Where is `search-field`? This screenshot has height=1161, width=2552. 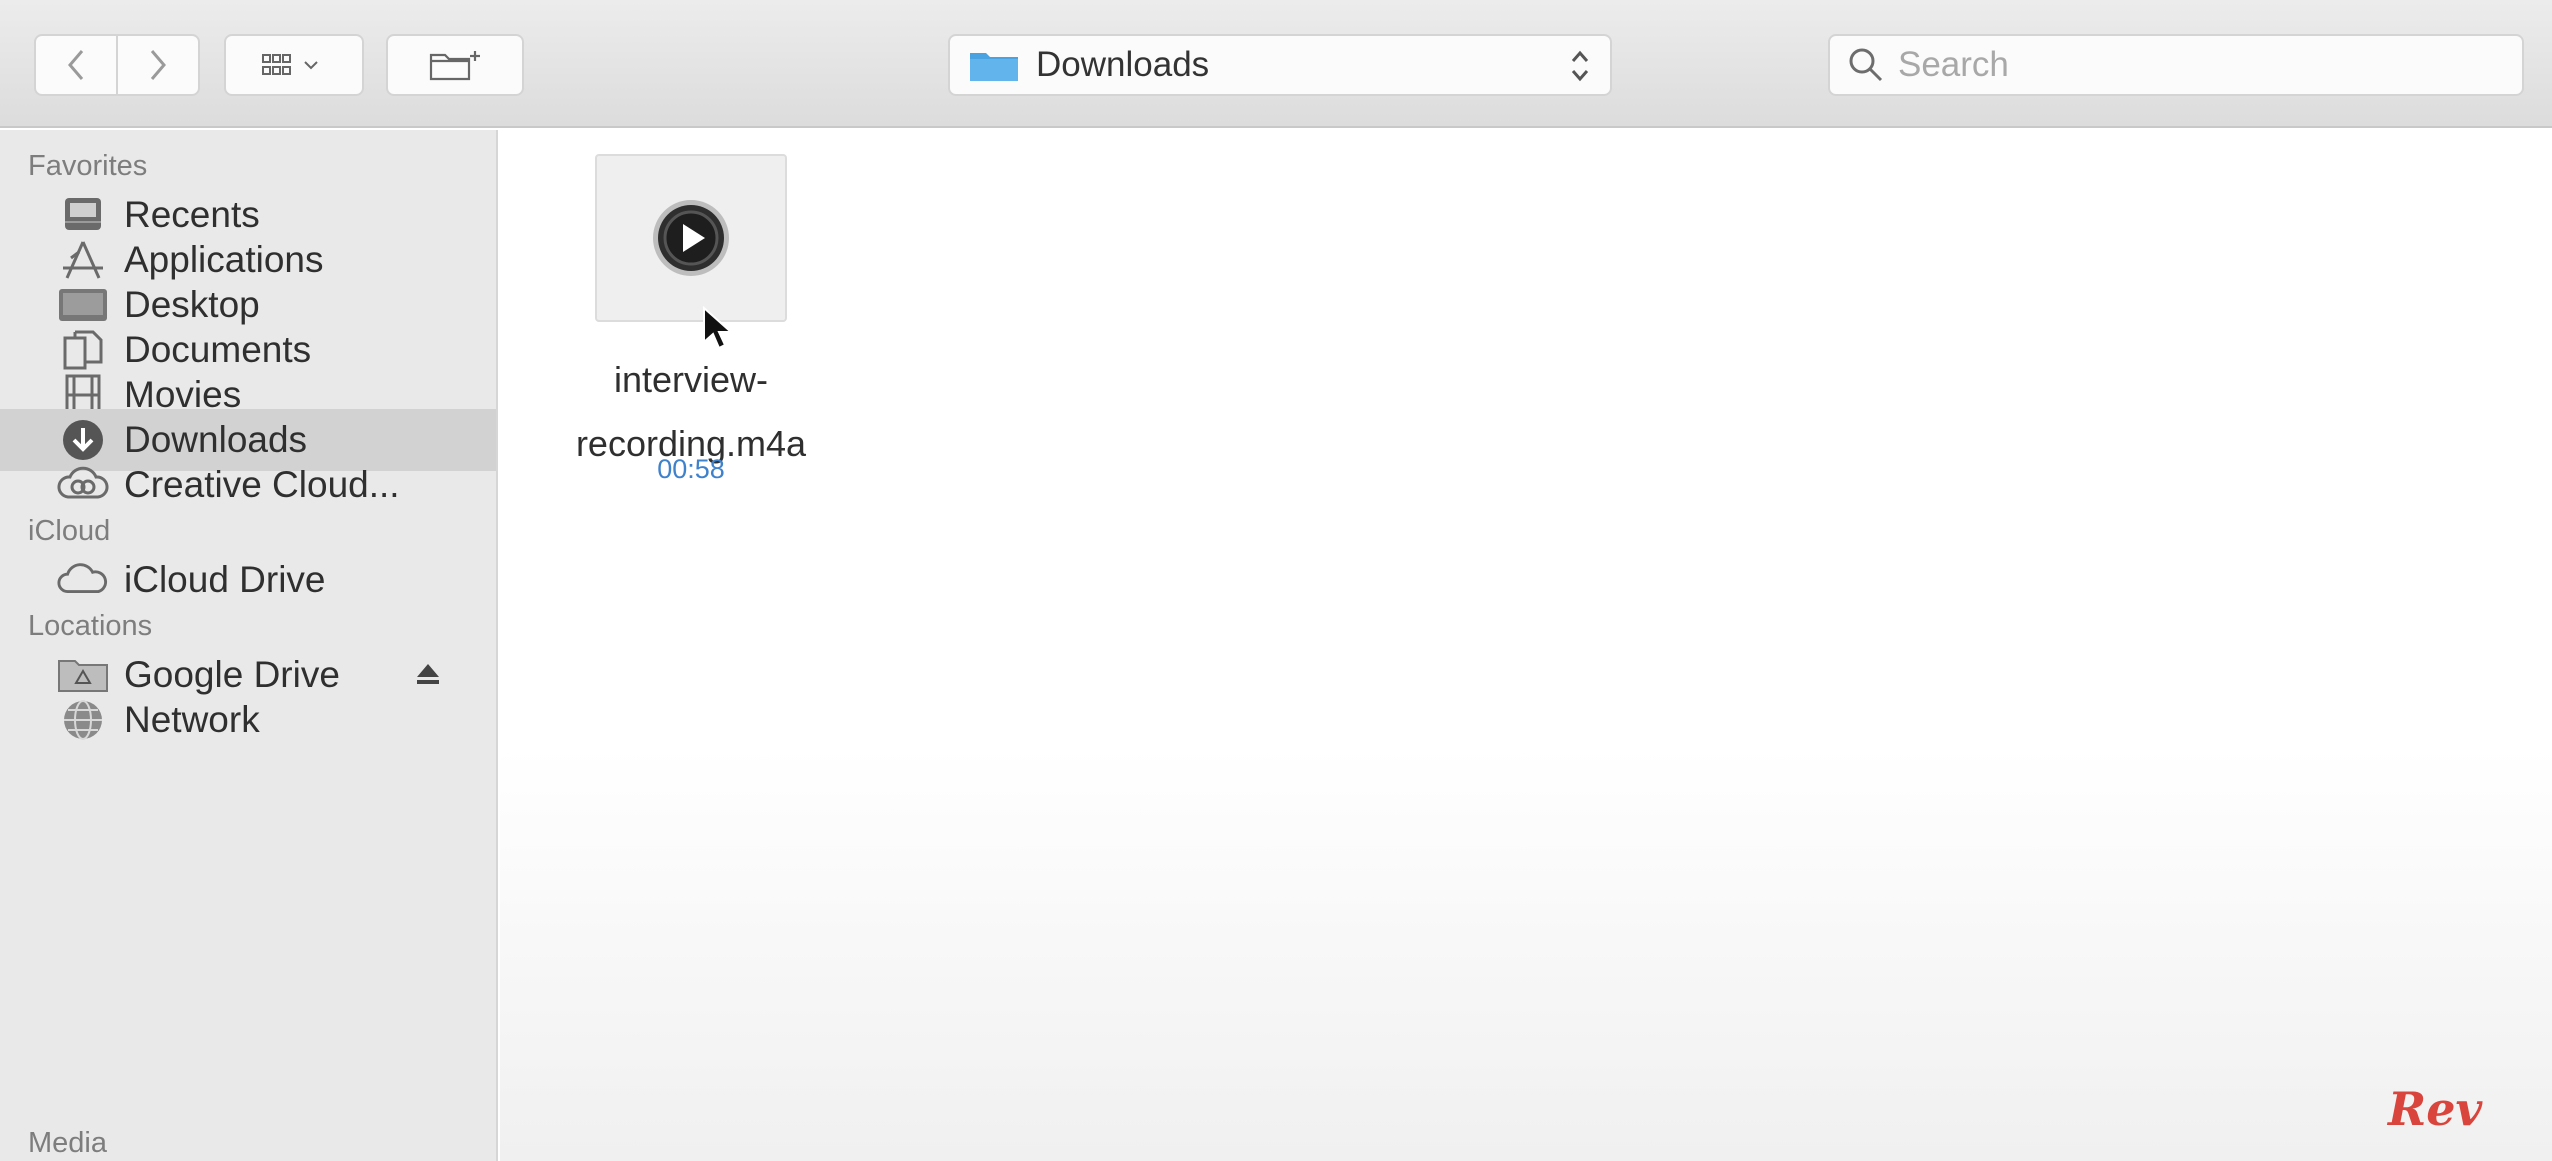
search-field is located at coordinates (2176, 65).